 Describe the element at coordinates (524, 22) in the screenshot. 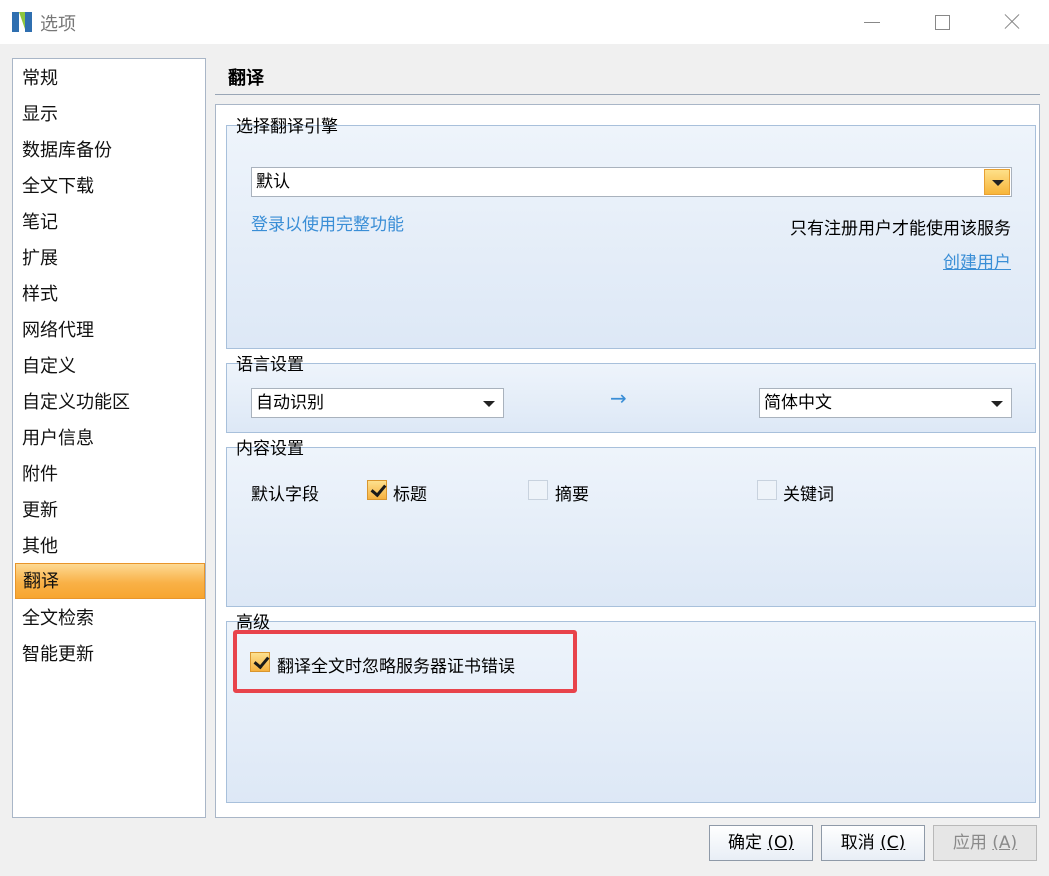

I see `title-bar: 选项` at that location.